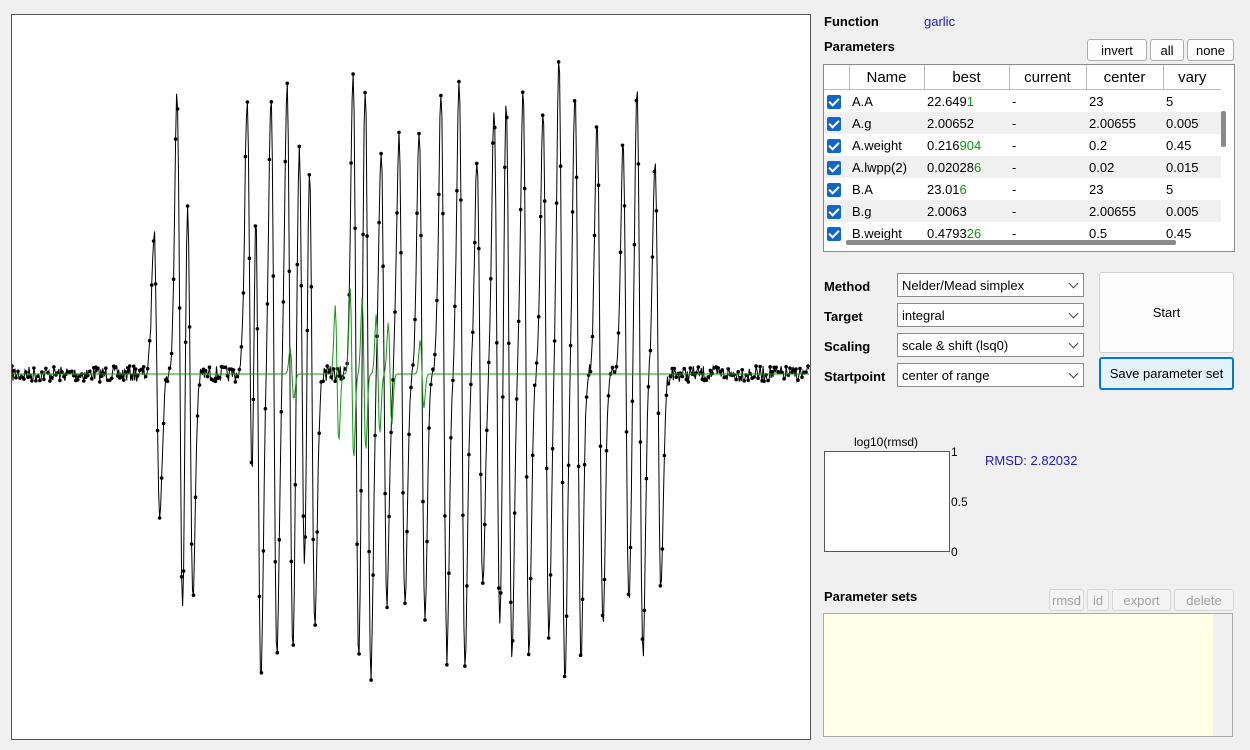 The height and width of the screenshot is (750, 1250). Describe the element at coordinates (1210, 50) in the screenshot. I see `none-button: none` at that location.